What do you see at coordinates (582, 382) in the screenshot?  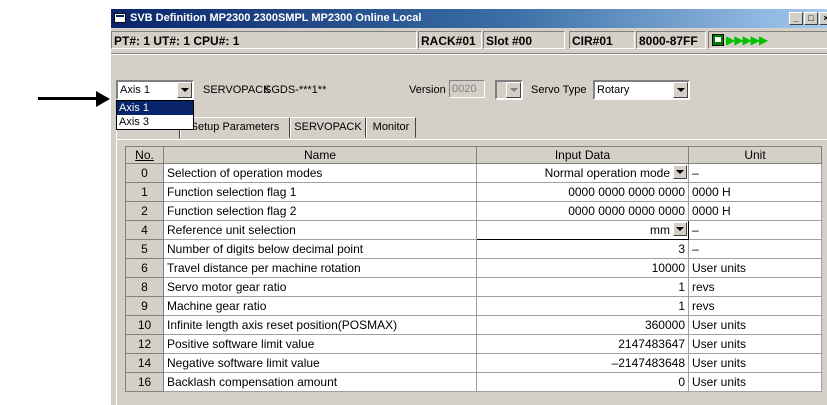 I see `input-data-cell: 0` at bounding box center [582, 382].